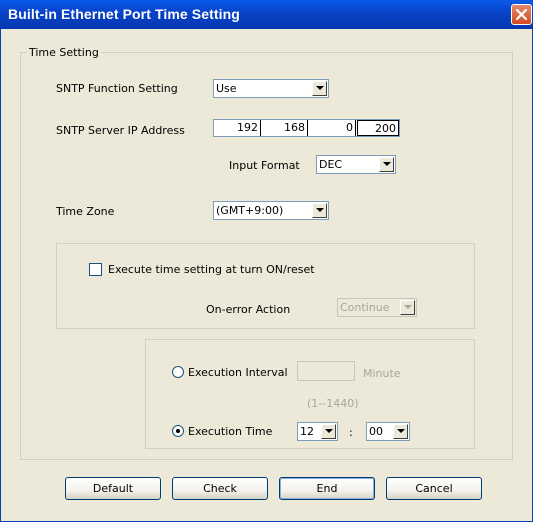  I want to click on execute-on-reset-checkbox, so click(95, 269).